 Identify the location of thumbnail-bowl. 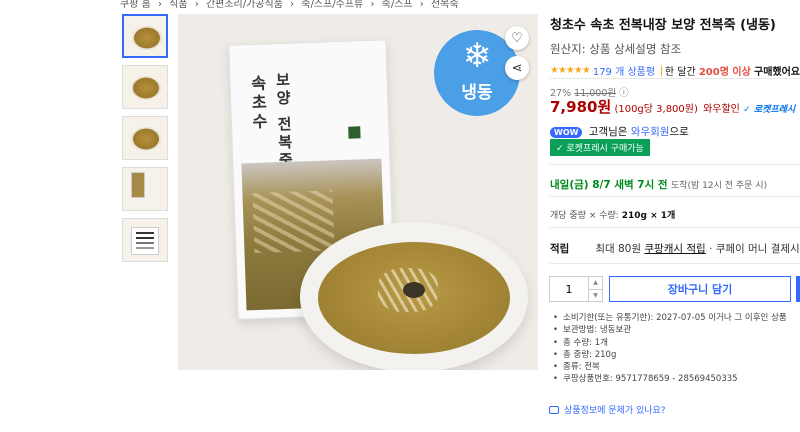
(145, 87).